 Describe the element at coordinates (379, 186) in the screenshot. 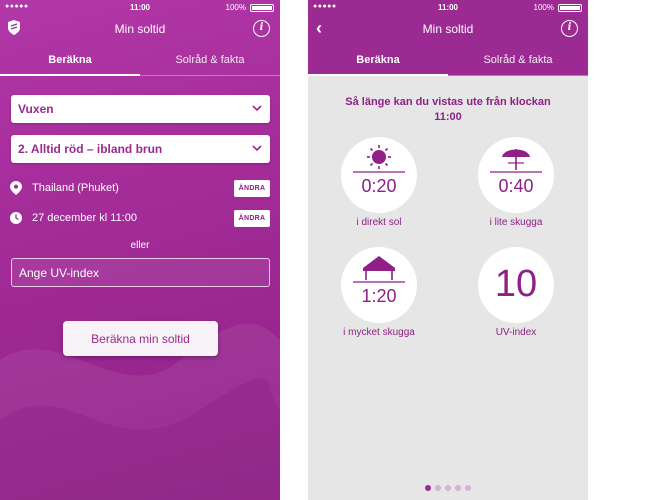

I see `result-time-value: 0:20` at that location.